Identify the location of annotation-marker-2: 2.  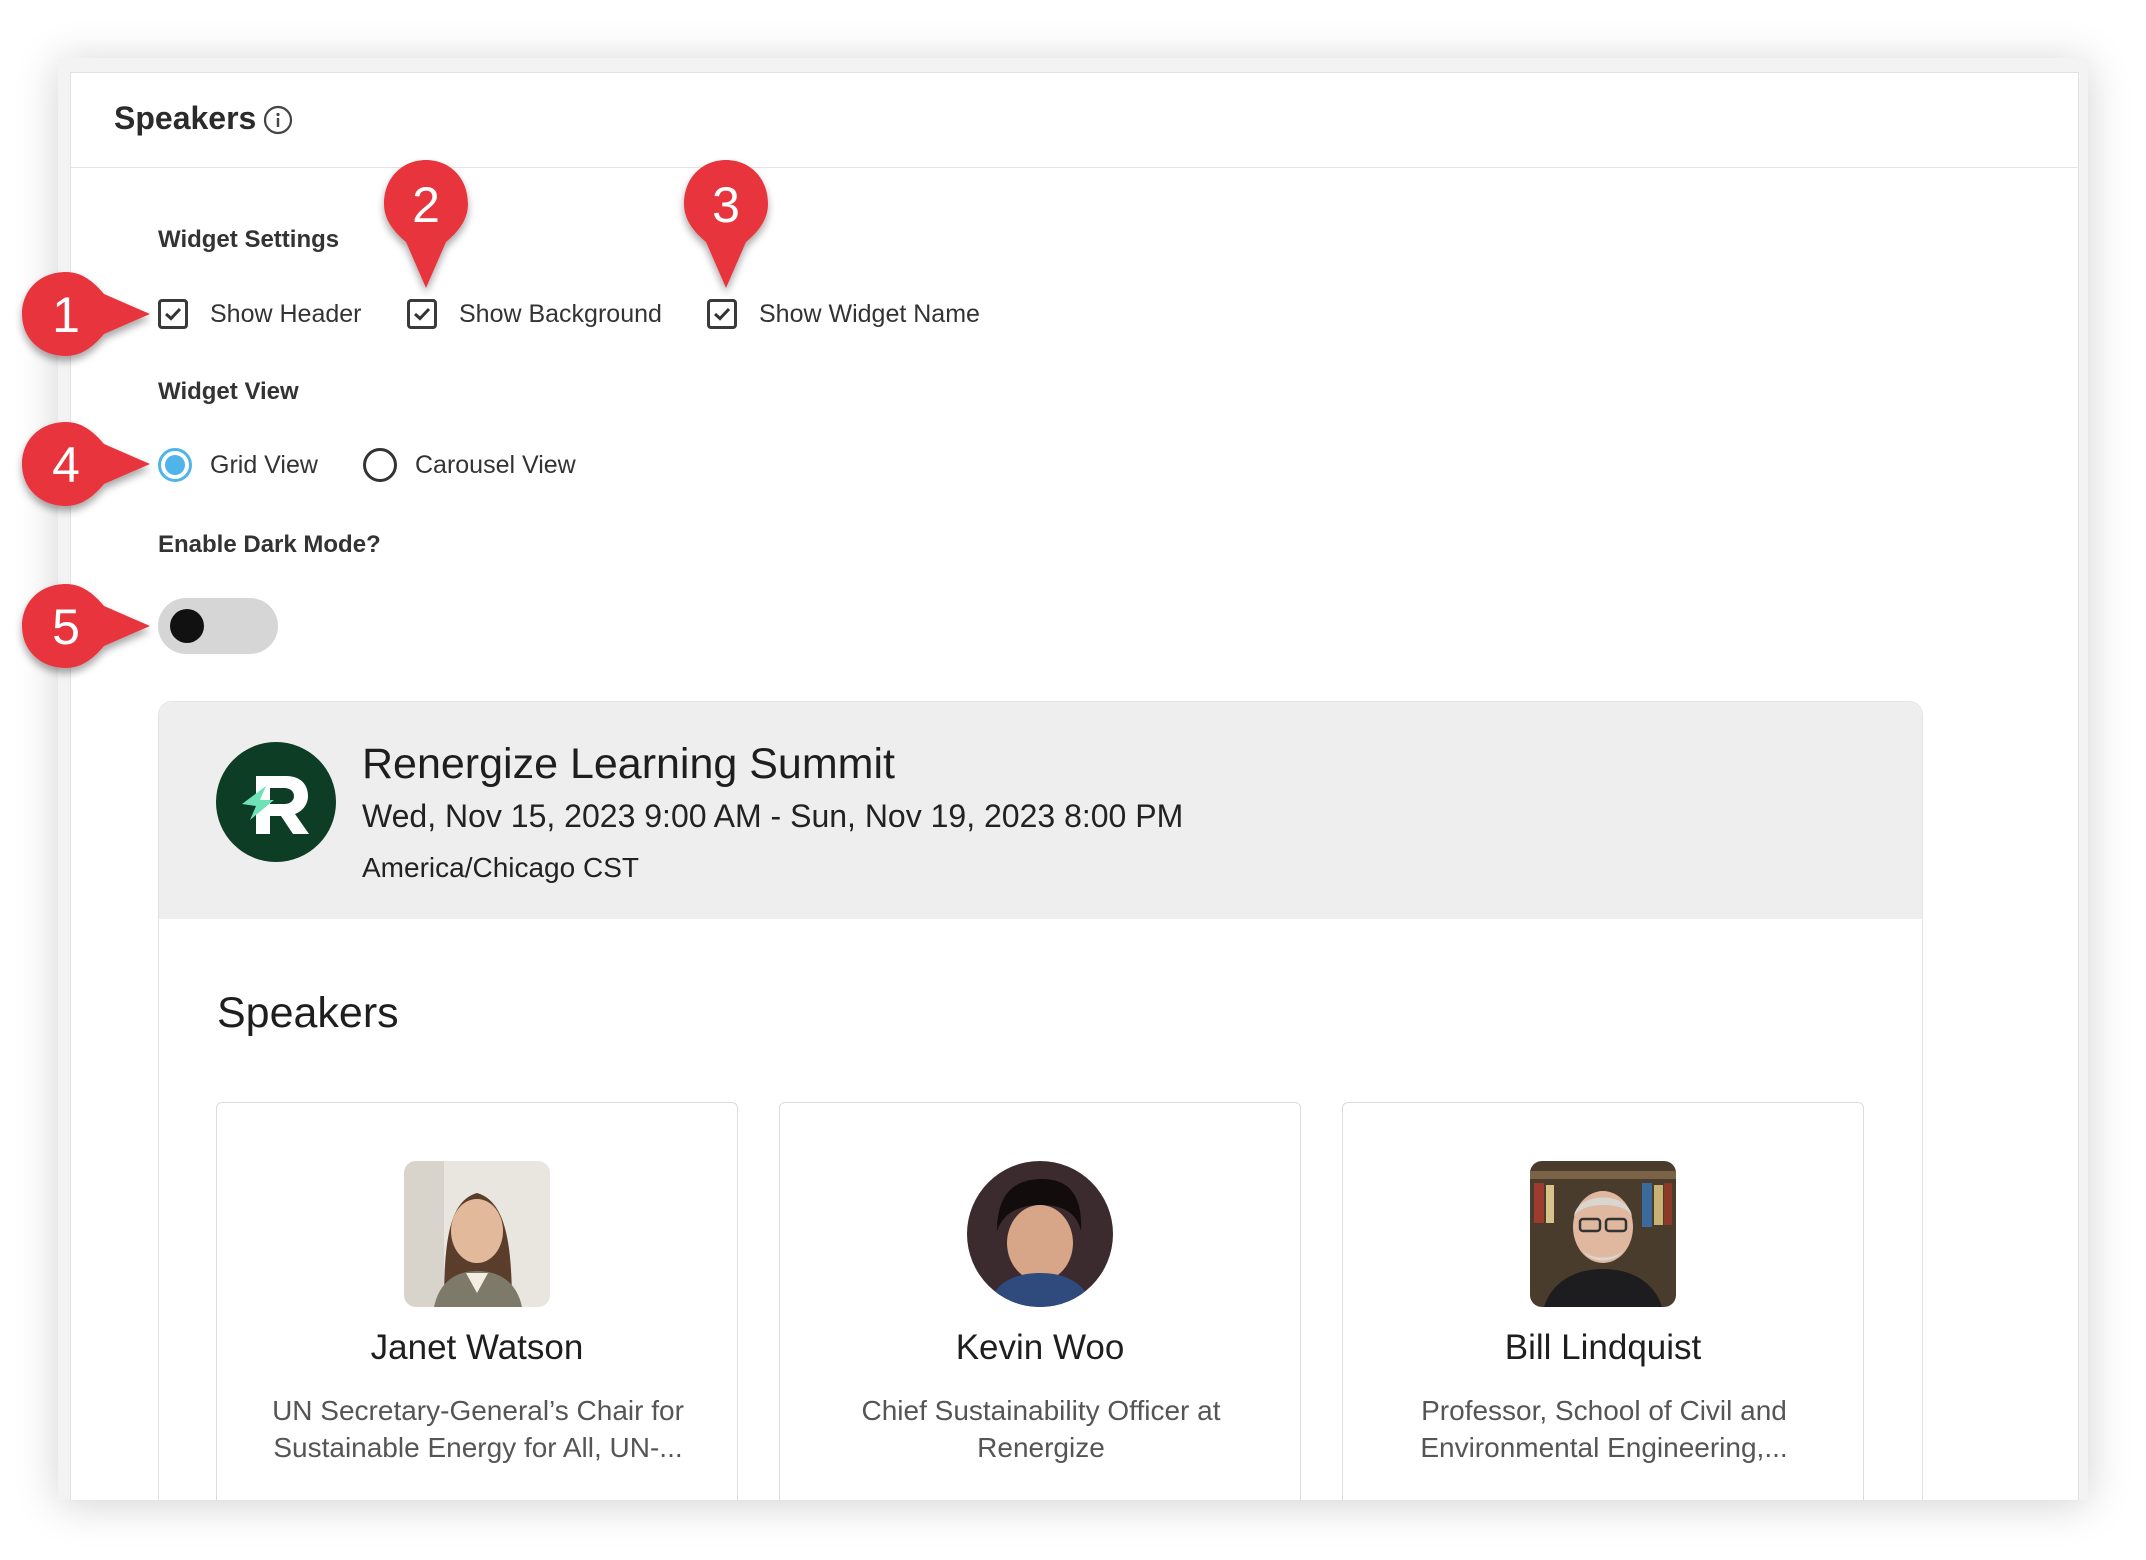
(426, 224).